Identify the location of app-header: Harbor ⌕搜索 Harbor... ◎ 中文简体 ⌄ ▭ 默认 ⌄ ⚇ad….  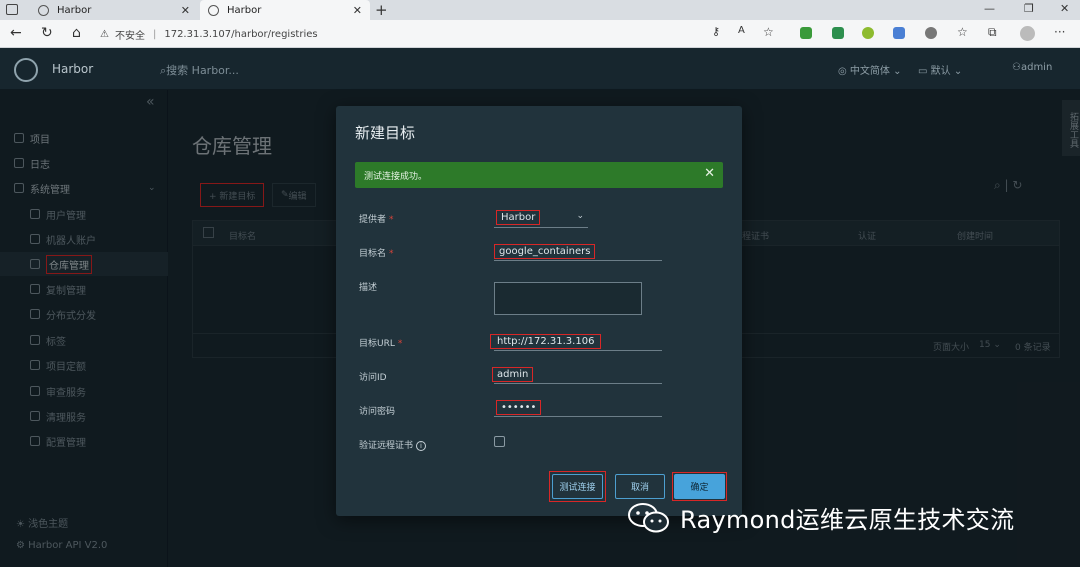
(540, 69).